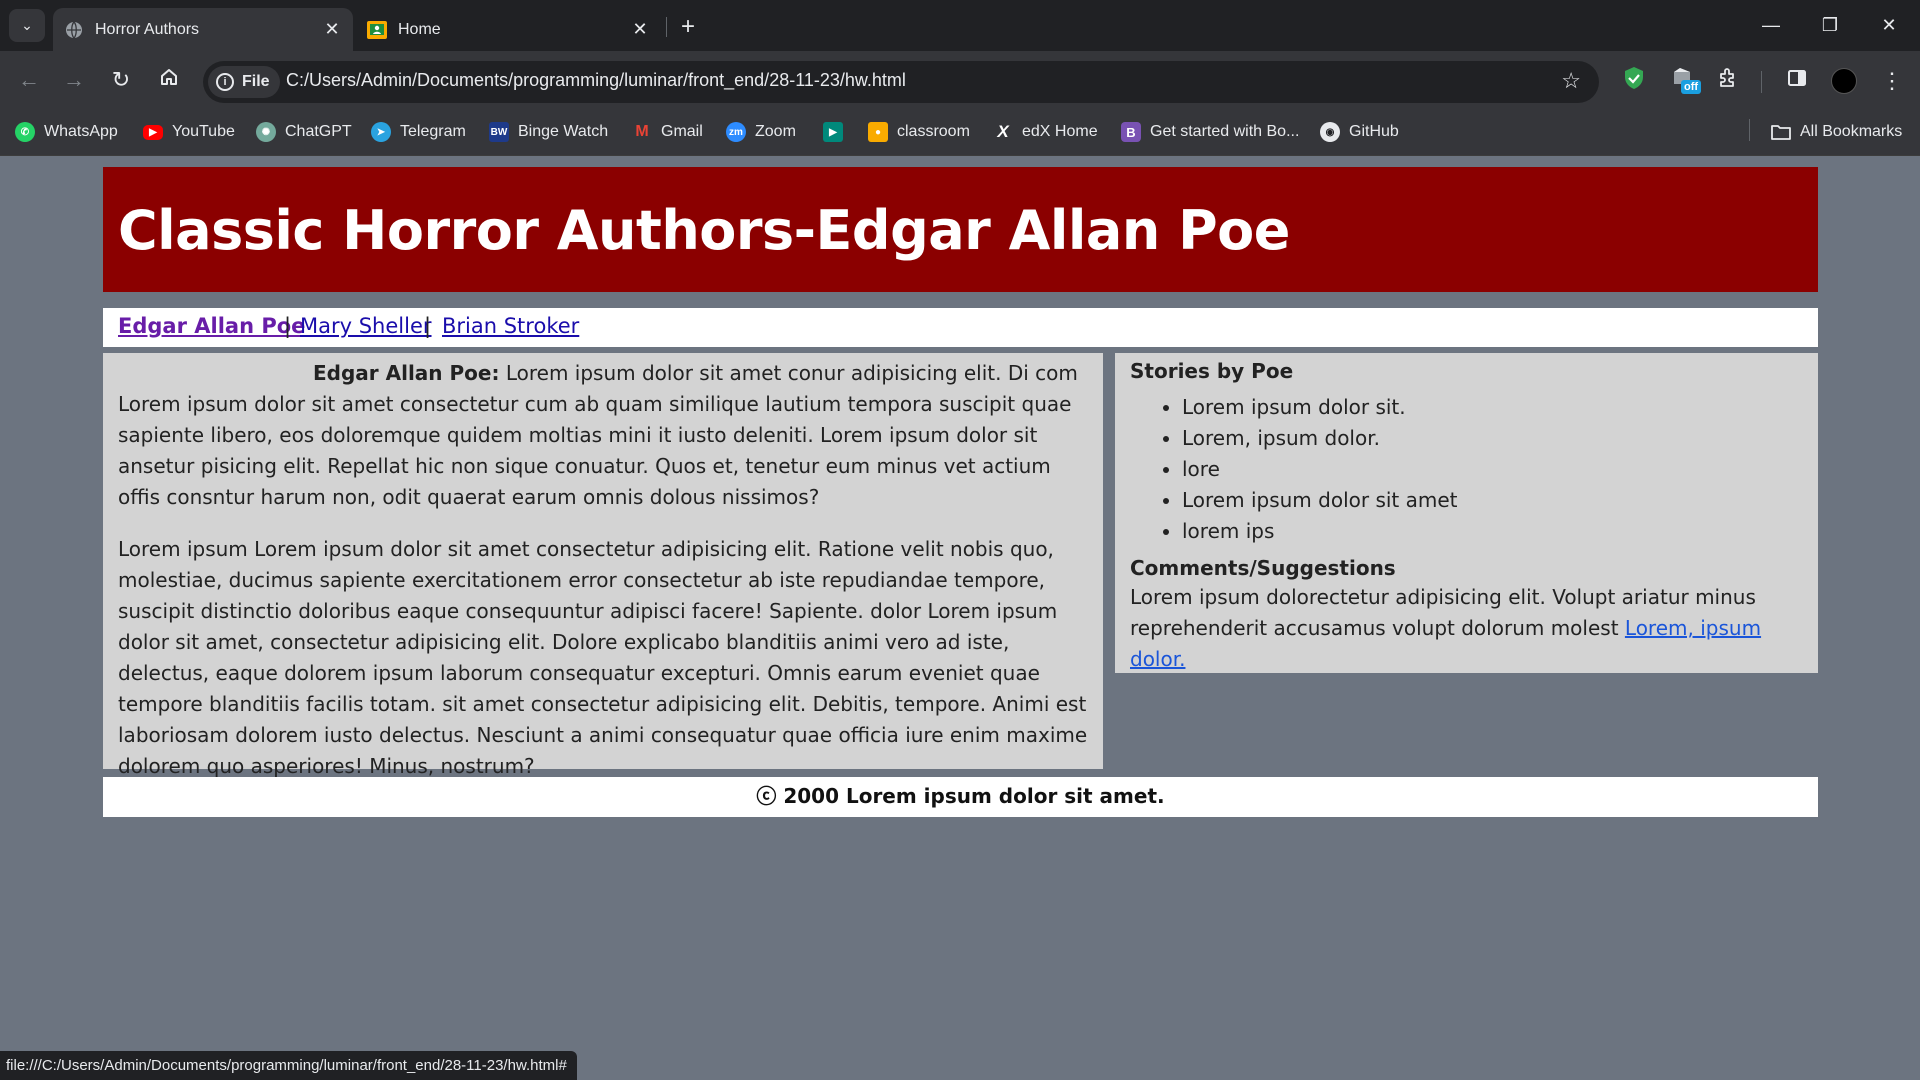 The width and height of the screenshot is (1920, 1080). What do you see at coordinates (1492, 500) in the screenshot?
I see `list-item: Lorem ipsum dolor sit amet` at bounding box center [1492, 500].